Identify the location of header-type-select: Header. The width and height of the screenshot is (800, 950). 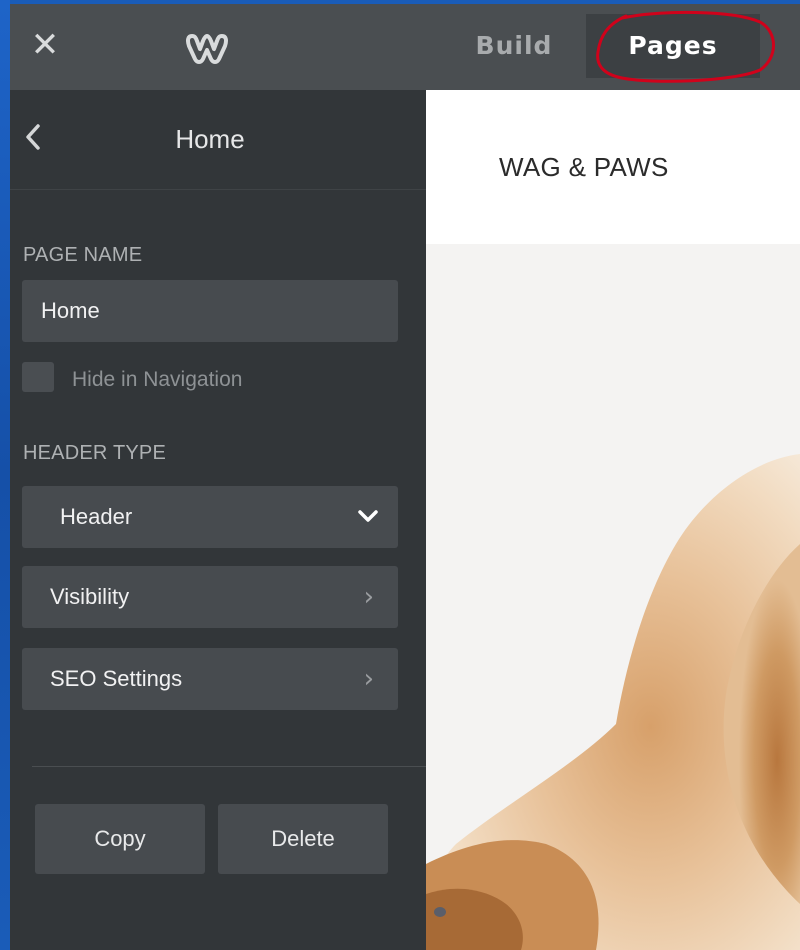
(210, 517).